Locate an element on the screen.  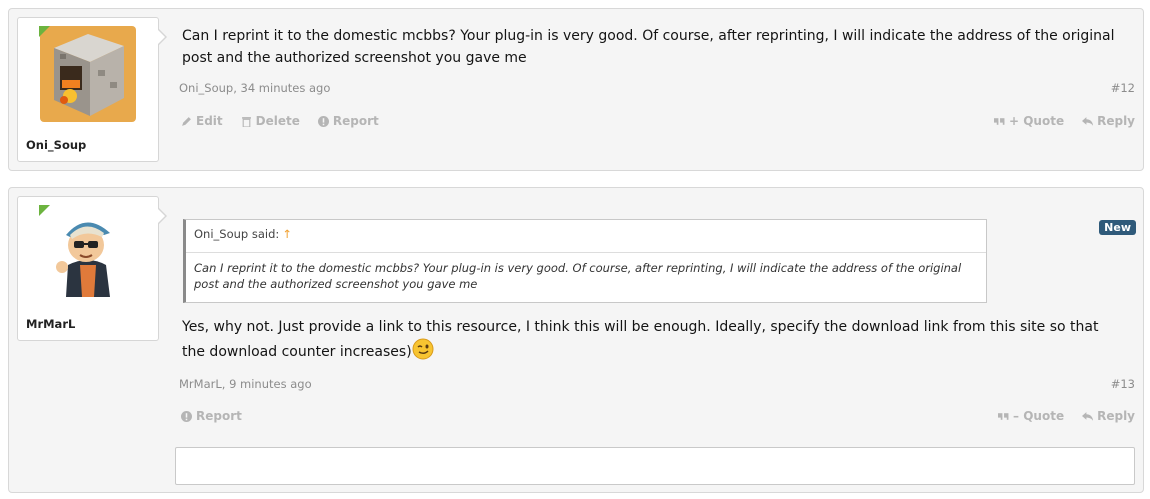
edit-button: Edit is located at coordinates (202, 121).